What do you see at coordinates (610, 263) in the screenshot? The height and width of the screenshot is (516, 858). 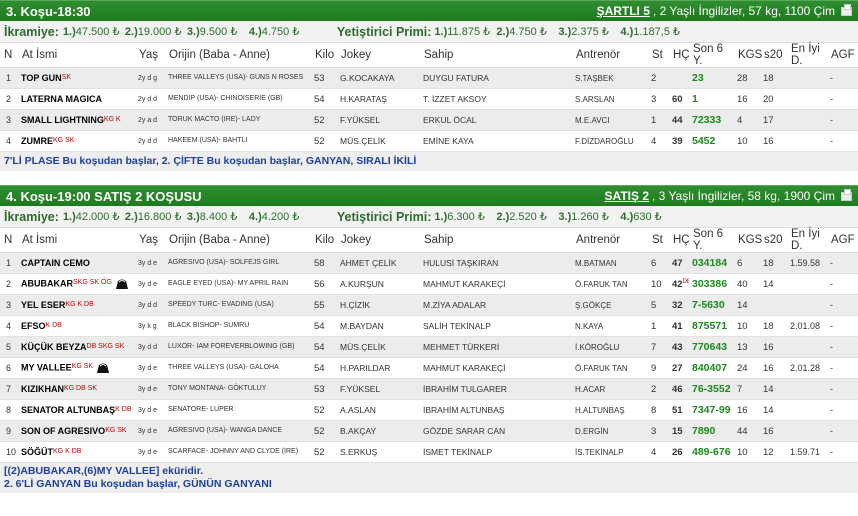 I see `trainer-name: M.BATMAN` at bounding box center [610, 263].